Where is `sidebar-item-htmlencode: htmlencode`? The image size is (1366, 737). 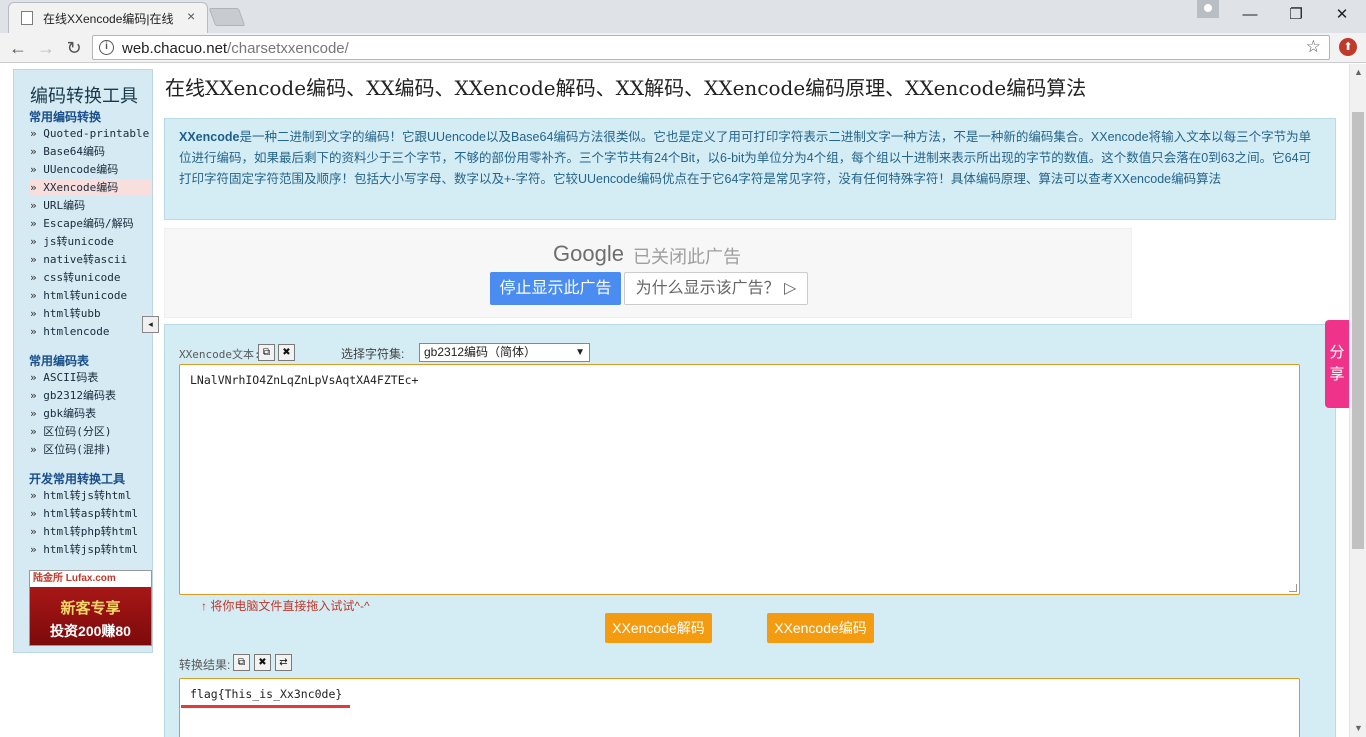
sidebar-item-htmlencode: htmlencode is located at coordinates (91, 331).